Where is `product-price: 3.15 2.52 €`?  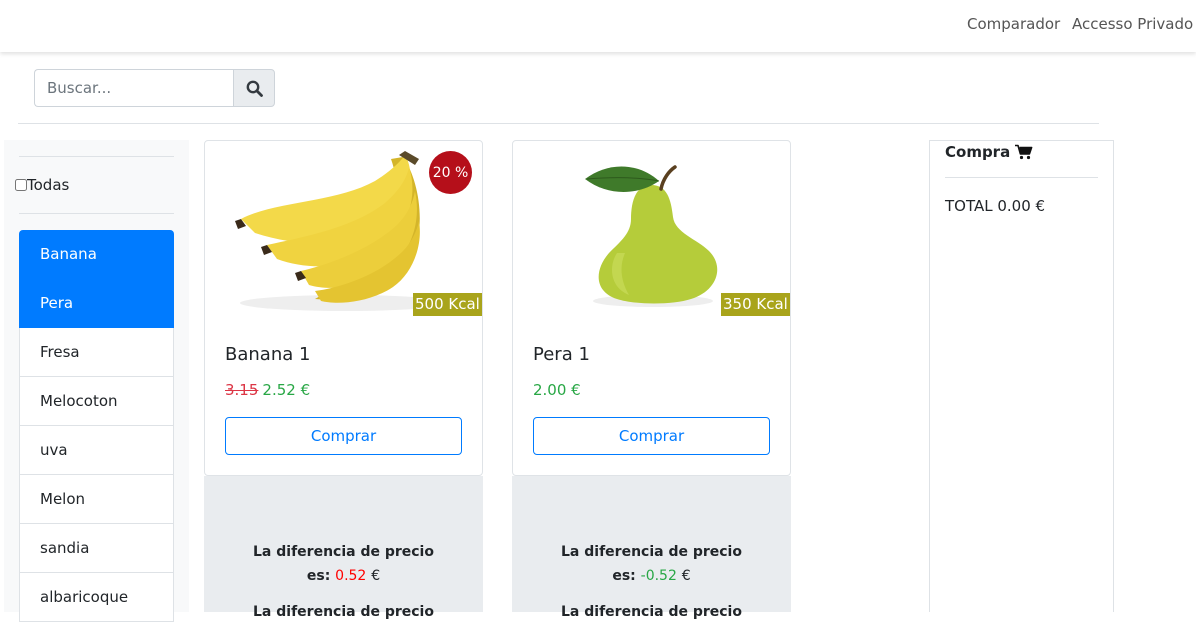
product-price: 3.15 2.52 € is located at coordinates (267, 390).